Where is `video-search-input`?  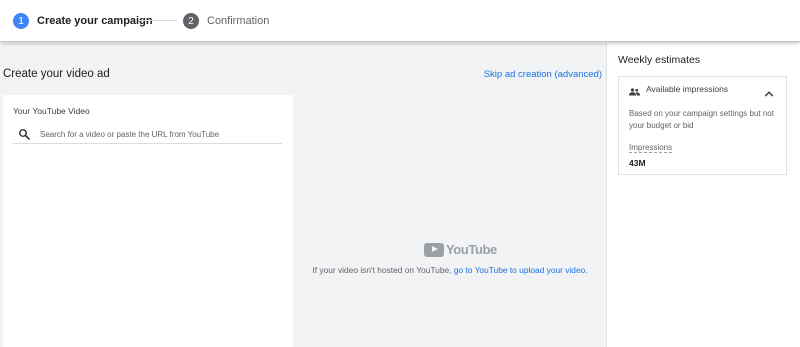
video-search-input is located at coordinates (155, 134).